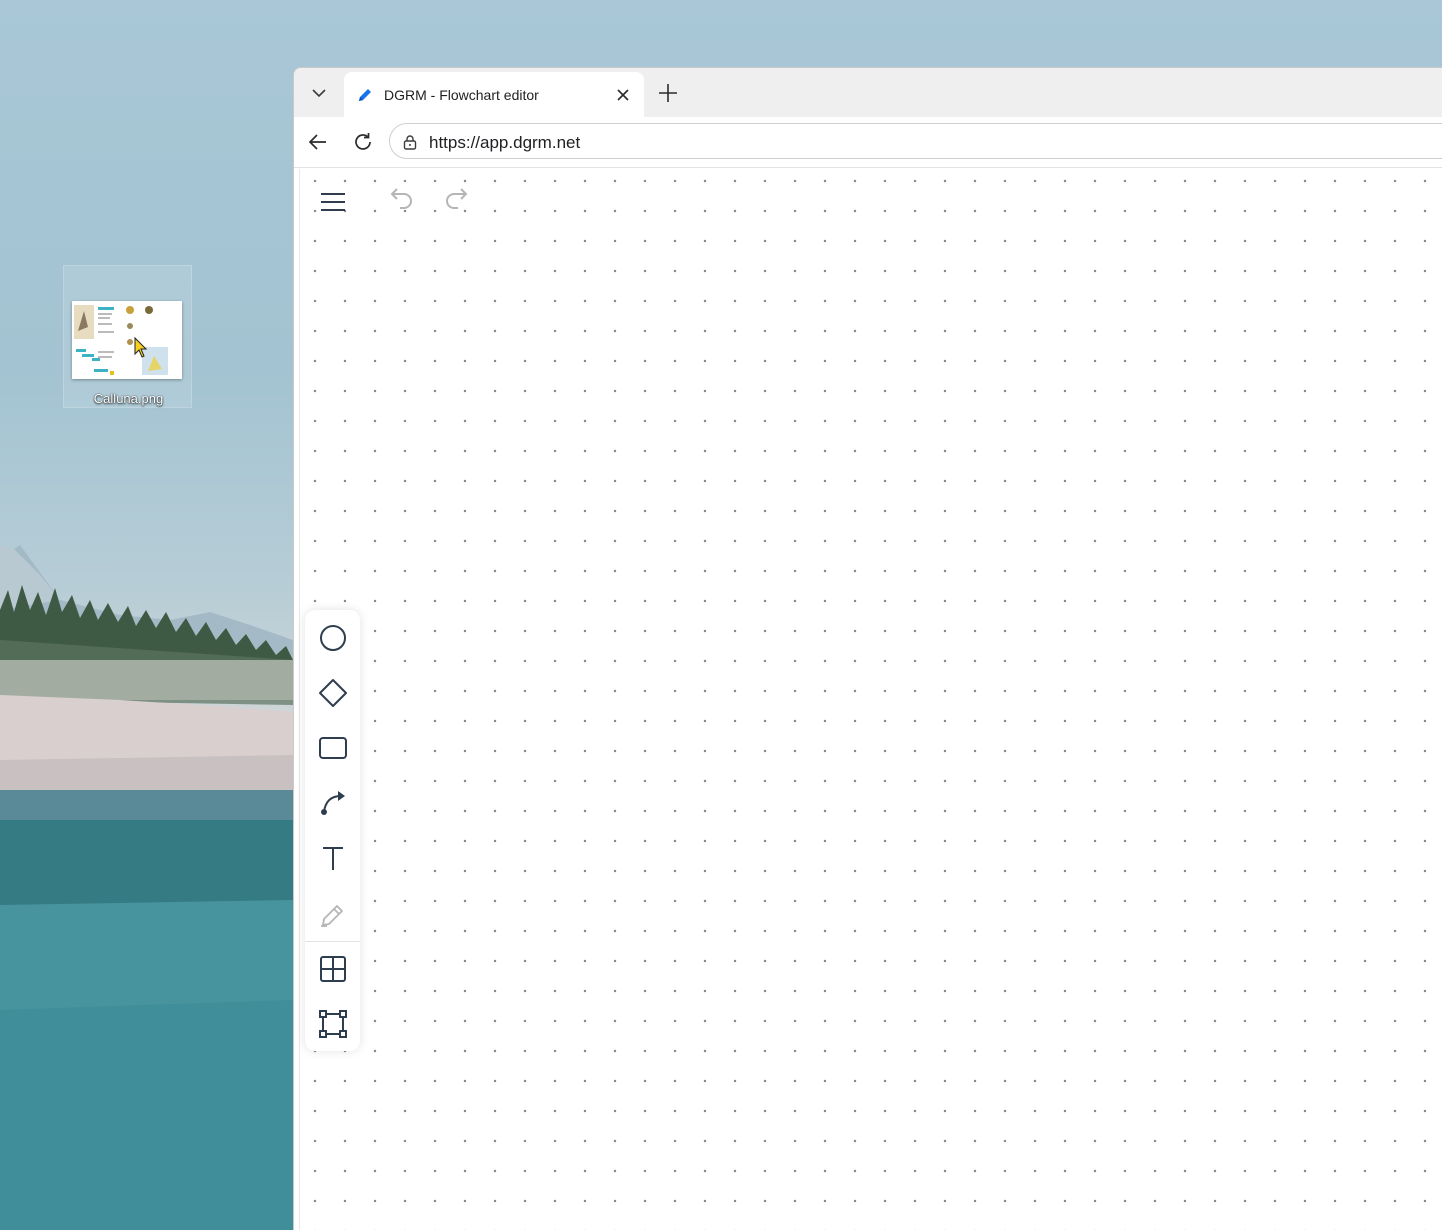  What do you see at coordinates (456, 198) in the screenshot?
I see `redo-icon` at bounding box center [456, 198].